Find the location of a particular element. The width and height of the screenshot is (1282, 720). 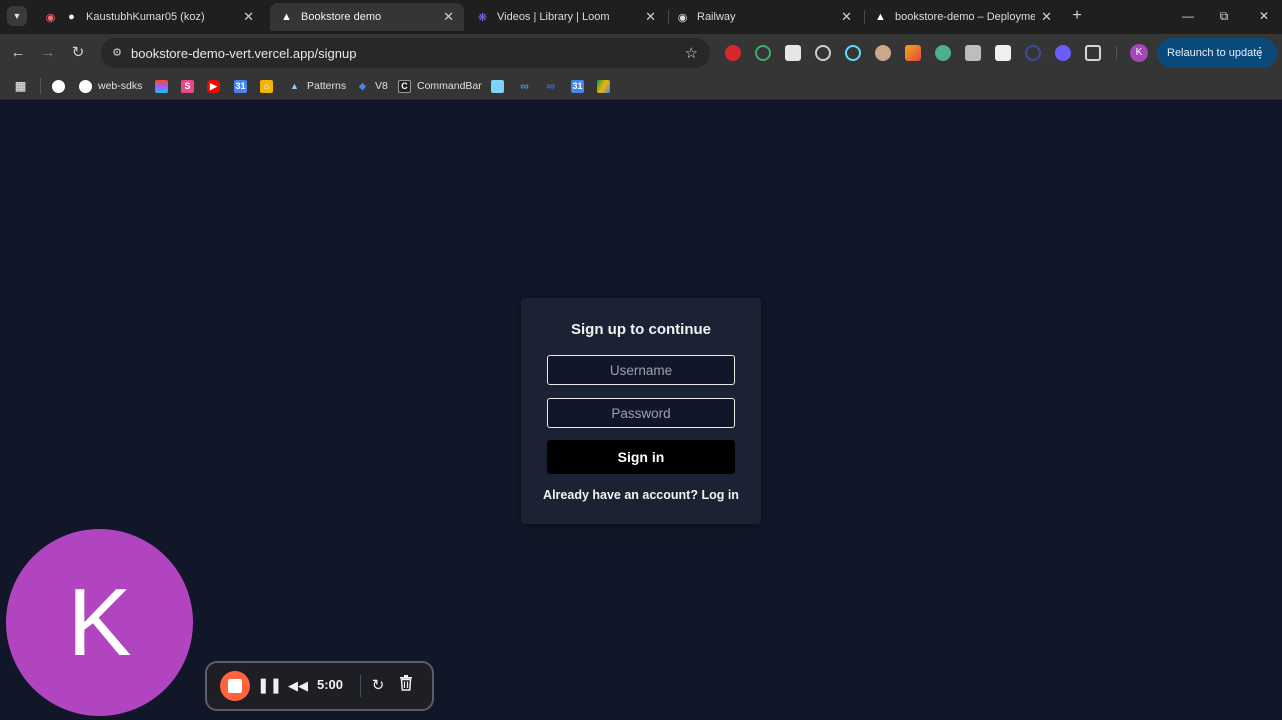

bookmark-youtube: ▶ is located at coordinates (216, 86).